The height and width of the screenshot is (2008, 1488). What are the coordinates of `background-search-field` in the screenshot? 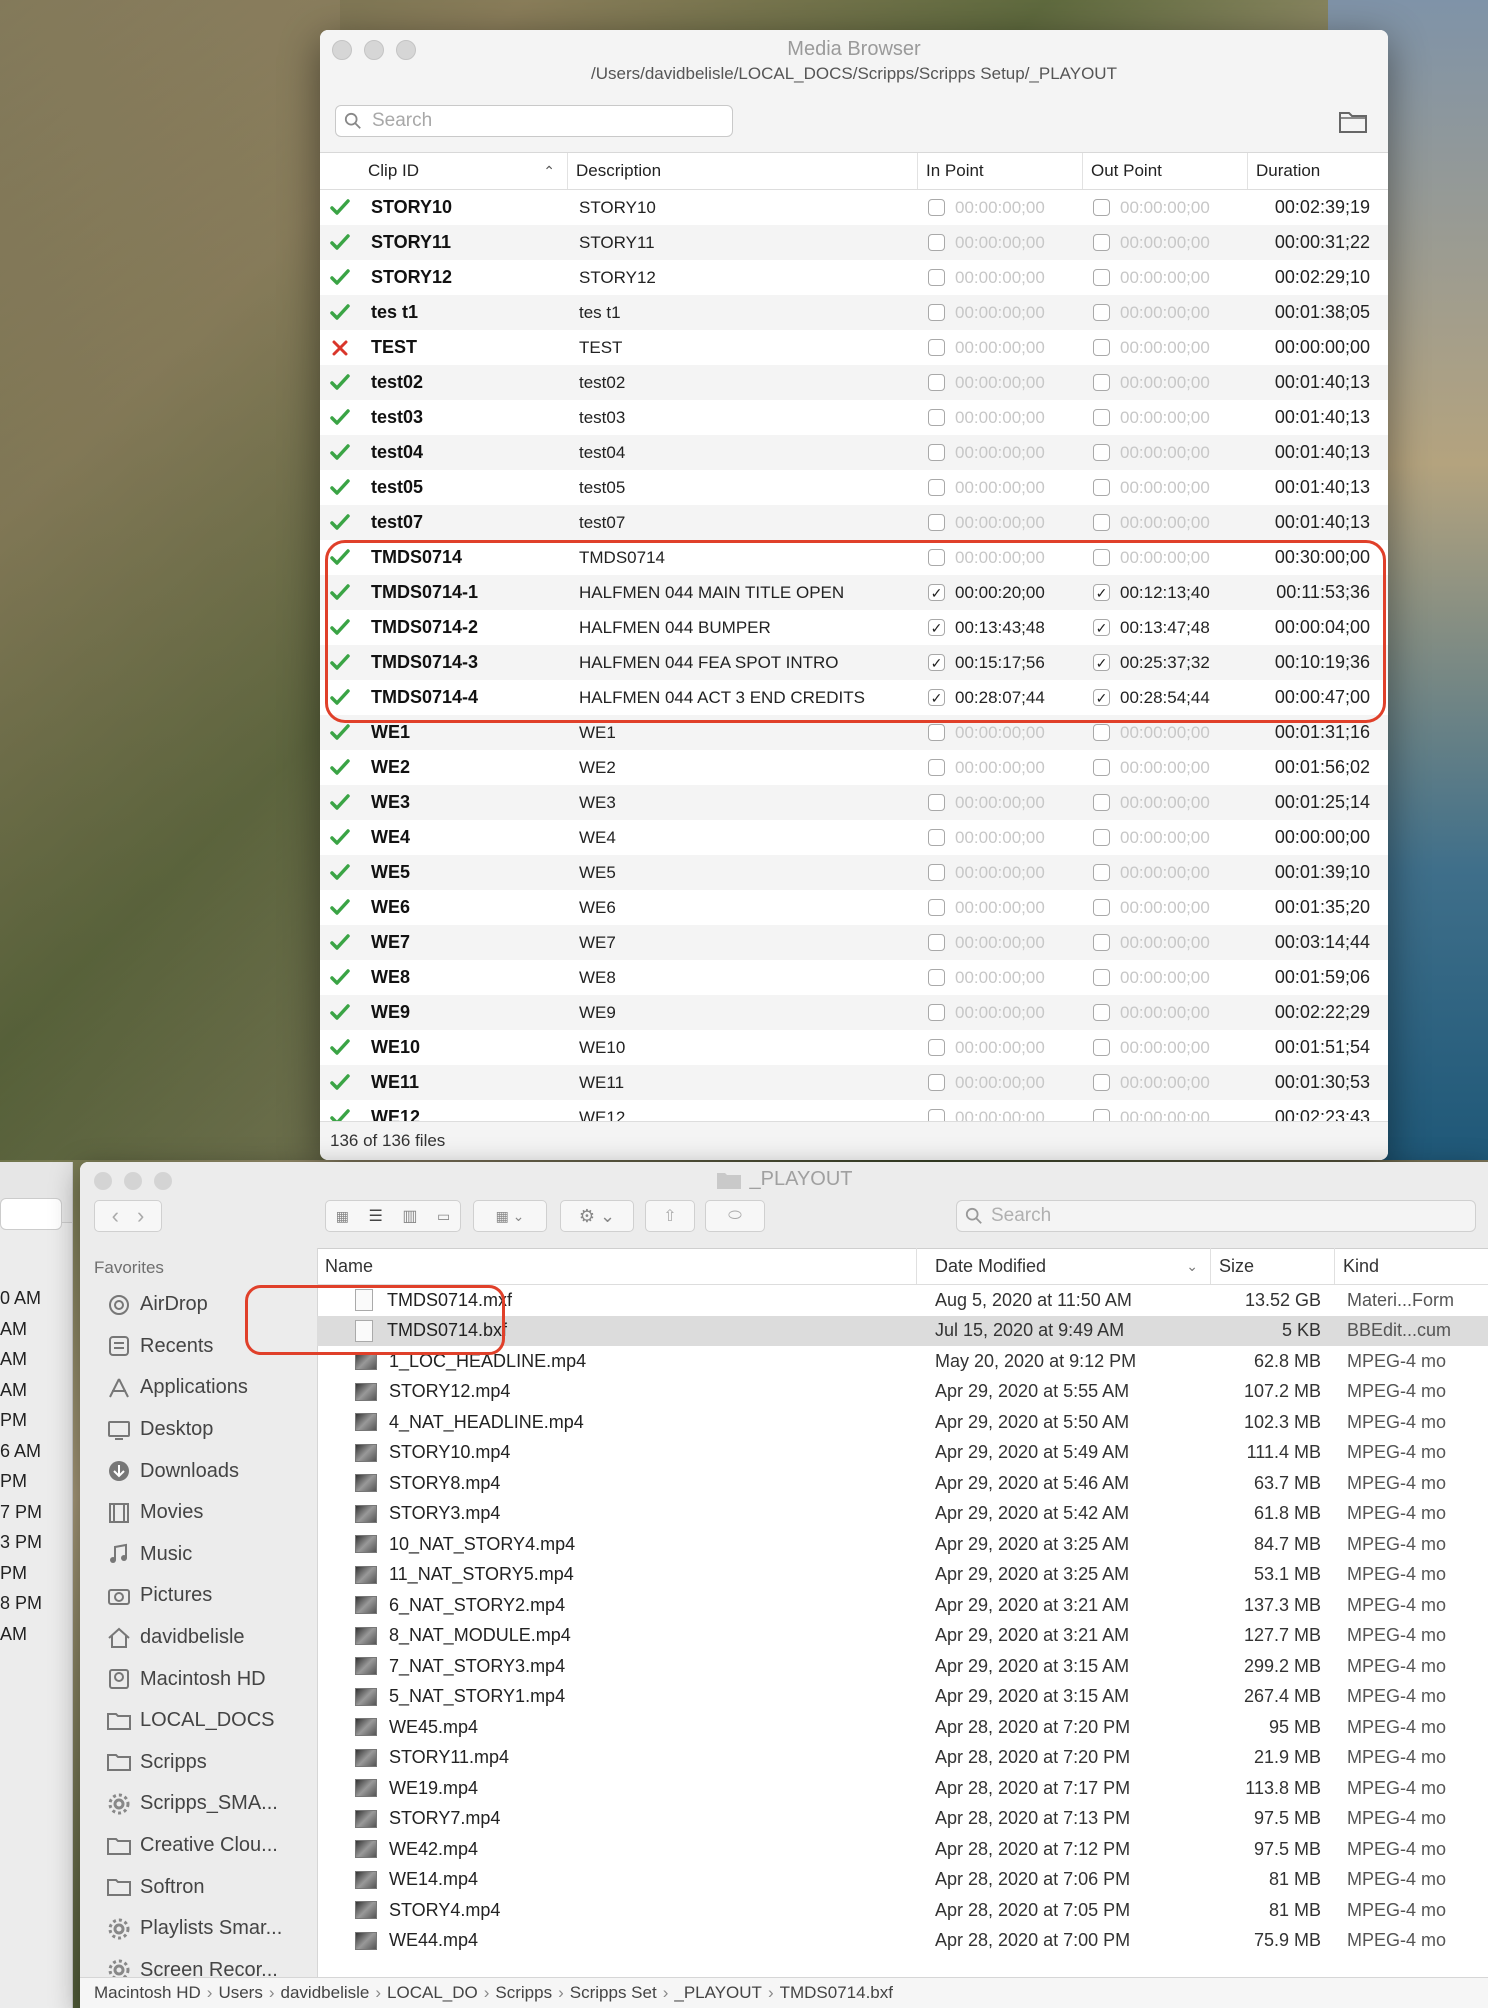 It's located at (31, 1214).